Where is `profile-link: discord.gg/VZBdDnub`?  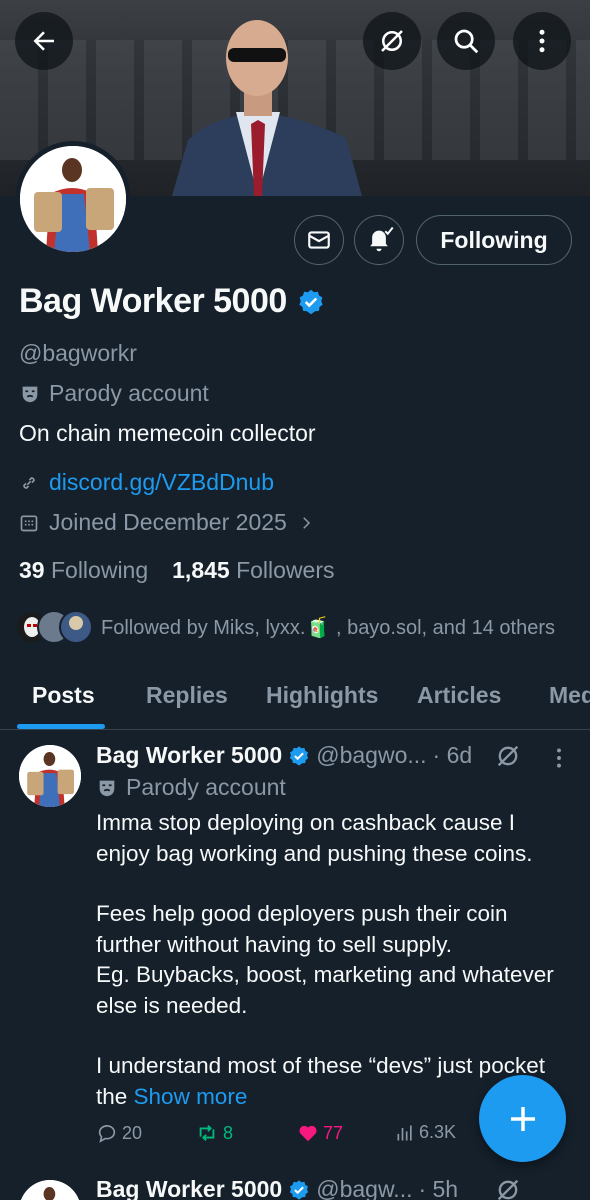 profile-link: discord.gg/VZBdDnub is located at coordinates (161, 482).